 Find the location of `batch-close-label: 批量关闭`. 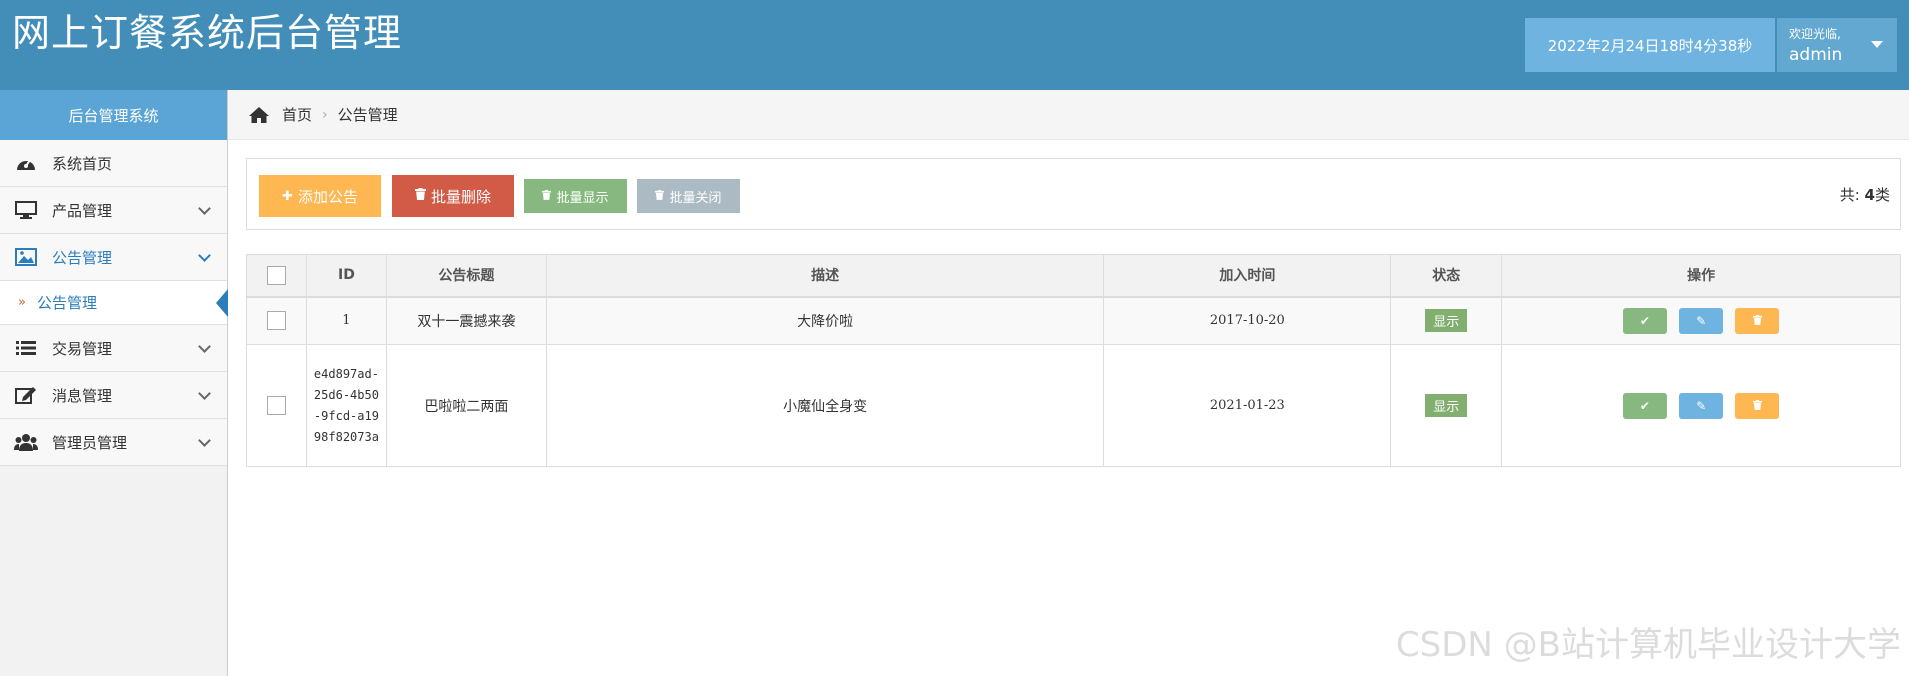

batch-close-label: 批量关闭 is located at coordinates (695, 198).